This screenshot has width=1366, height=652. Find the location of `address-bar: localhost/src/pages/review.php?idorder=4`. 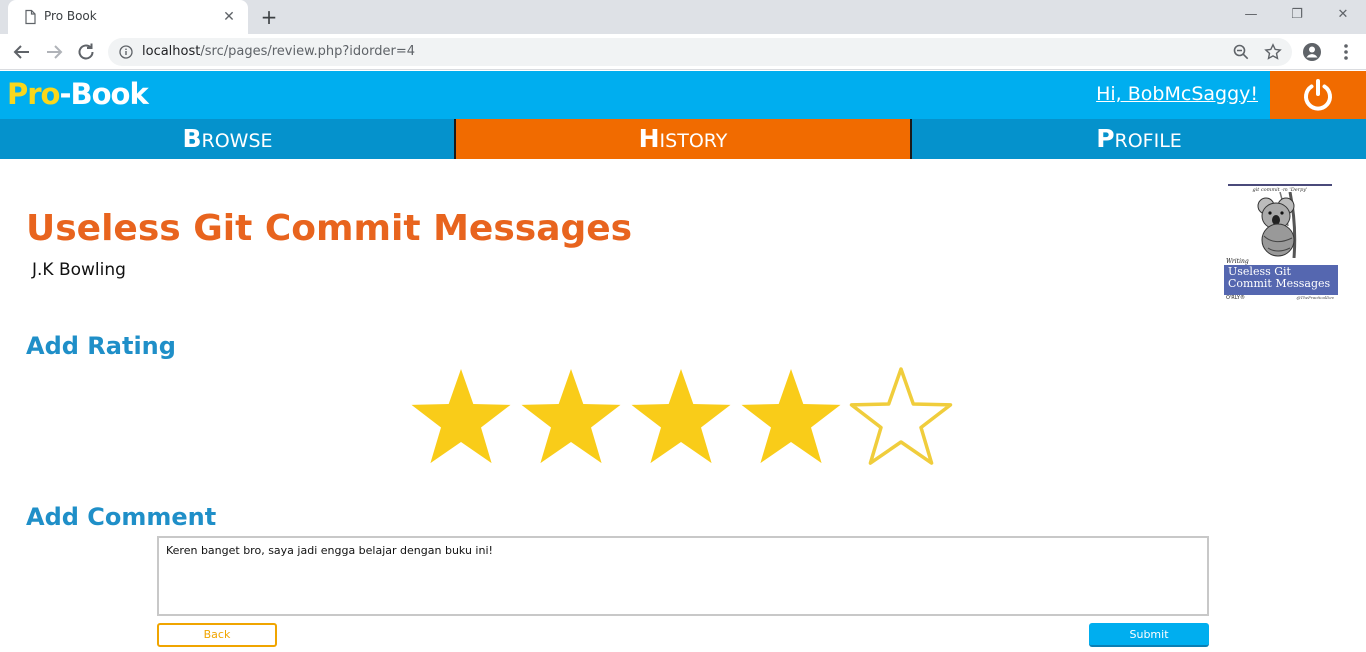

address-bar: localhost/src/pages/review.php?idorder=4 is located at coordinates (700, 52).